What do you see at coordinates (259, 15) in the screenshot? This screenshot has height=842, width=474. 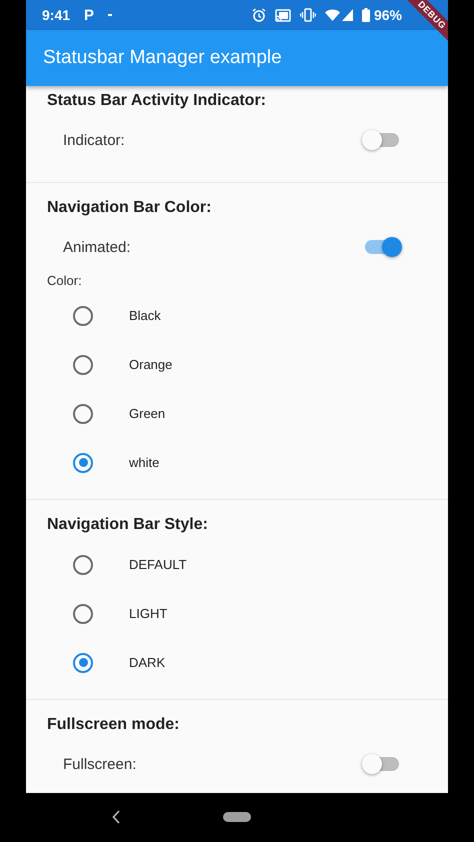 I see `alarm-icon` at bounding box center [259, 15].